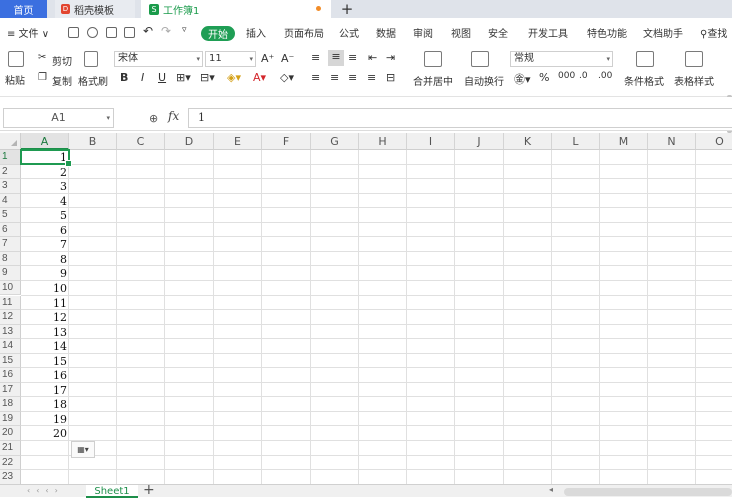  I want to click on new-tab-button: +, so click(347, 9).